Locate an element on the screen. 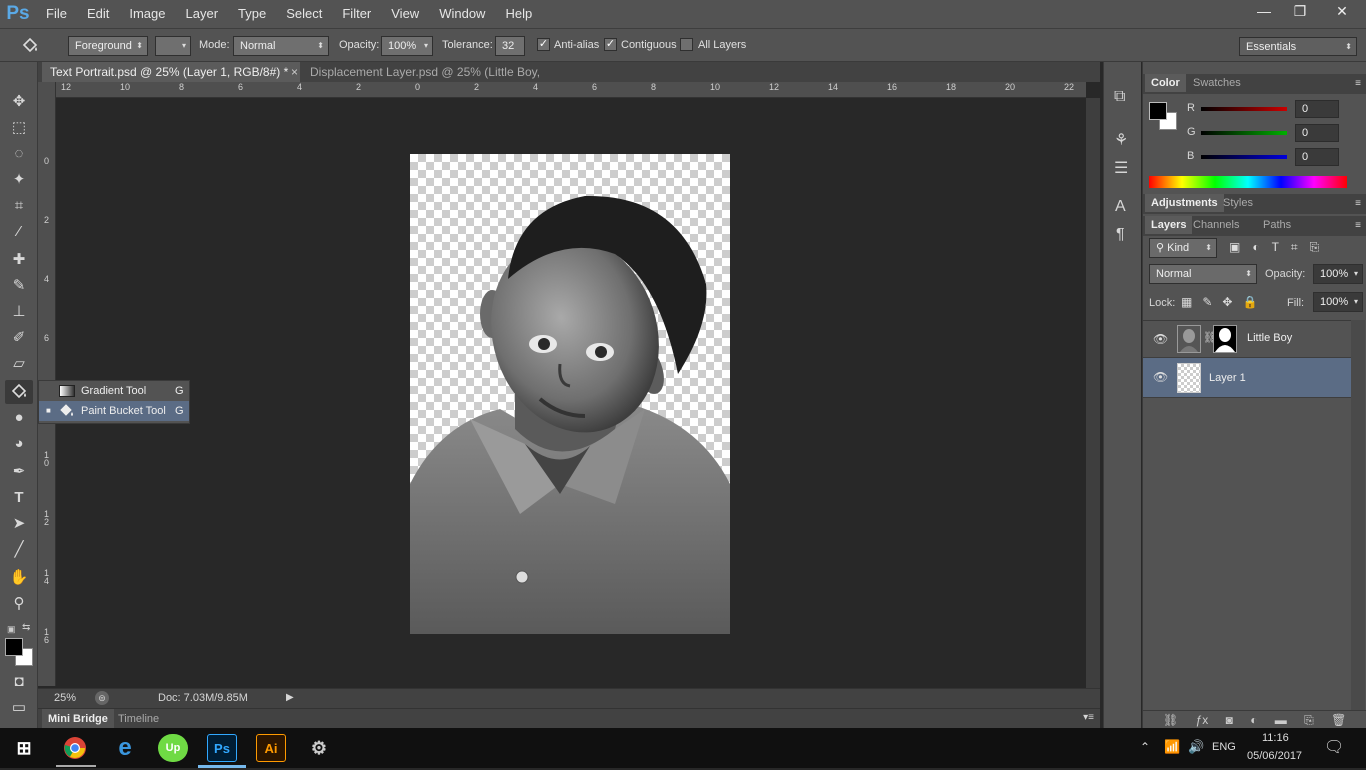 The image size is (1366, 770). swap-colors-icon: ⇆ is located at coordinates (26, 627).